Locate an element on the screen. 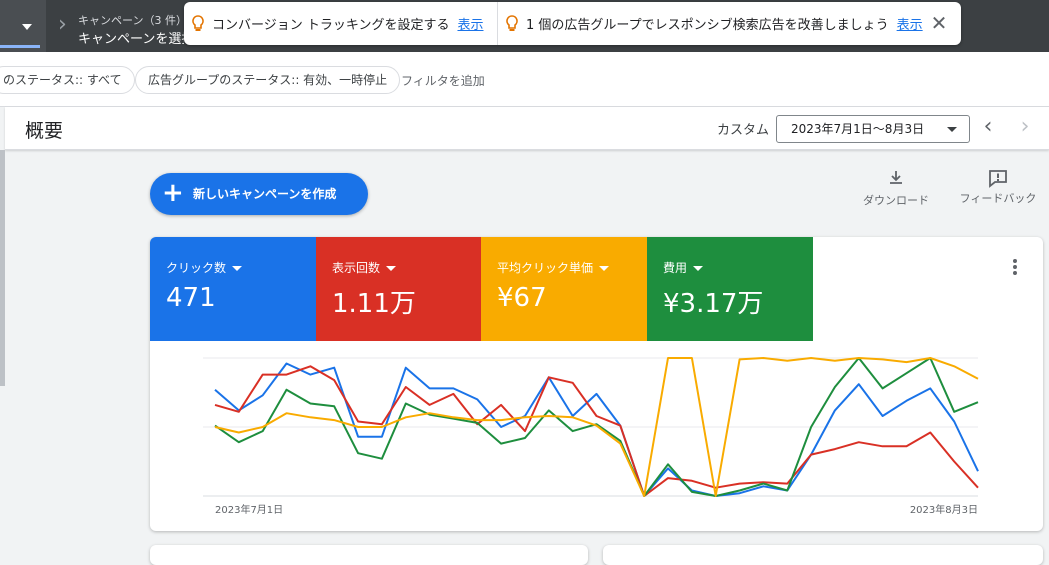  x-tick-label-start: 2023年7月1日 is located at coordinates (249, 509).